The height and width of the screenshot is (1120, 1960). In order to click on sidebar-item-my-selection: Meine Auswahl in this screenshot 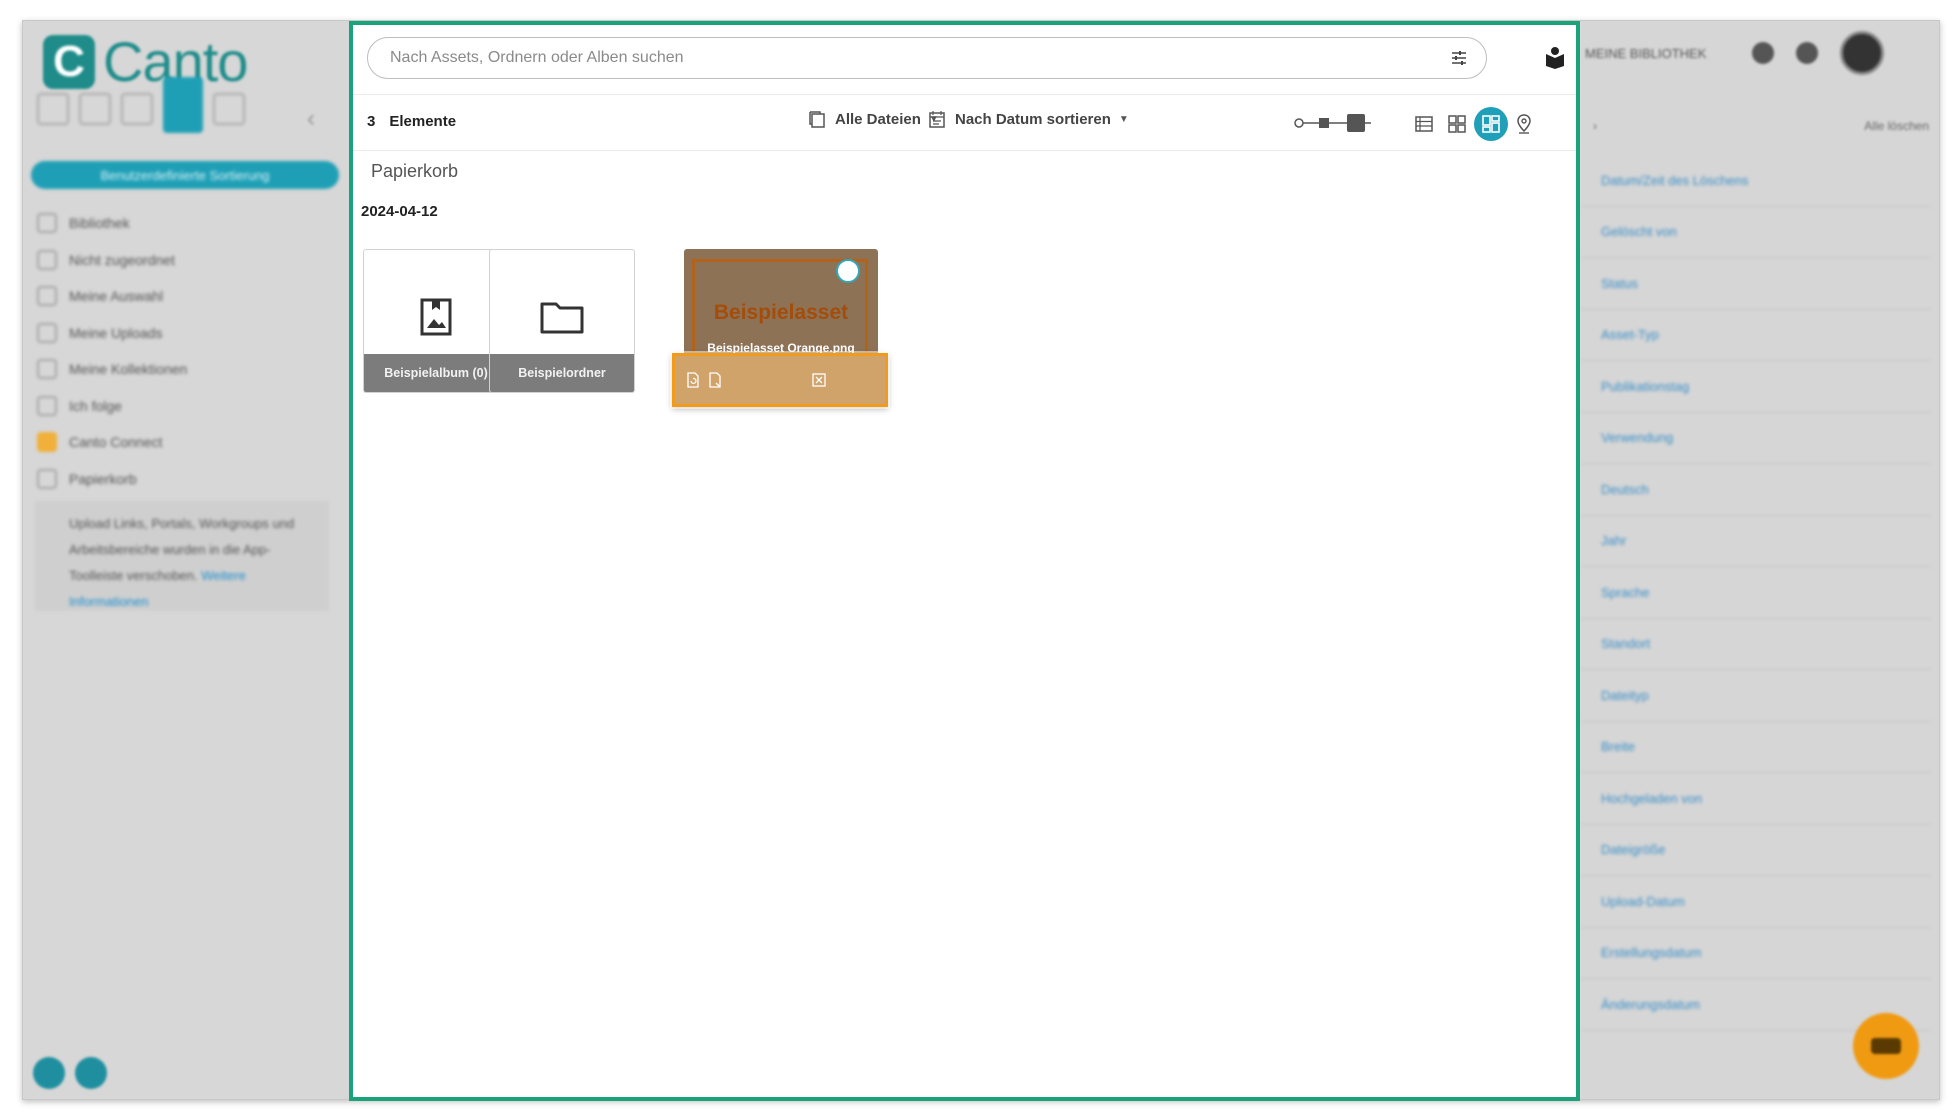, I will do `click(187, 296)`.